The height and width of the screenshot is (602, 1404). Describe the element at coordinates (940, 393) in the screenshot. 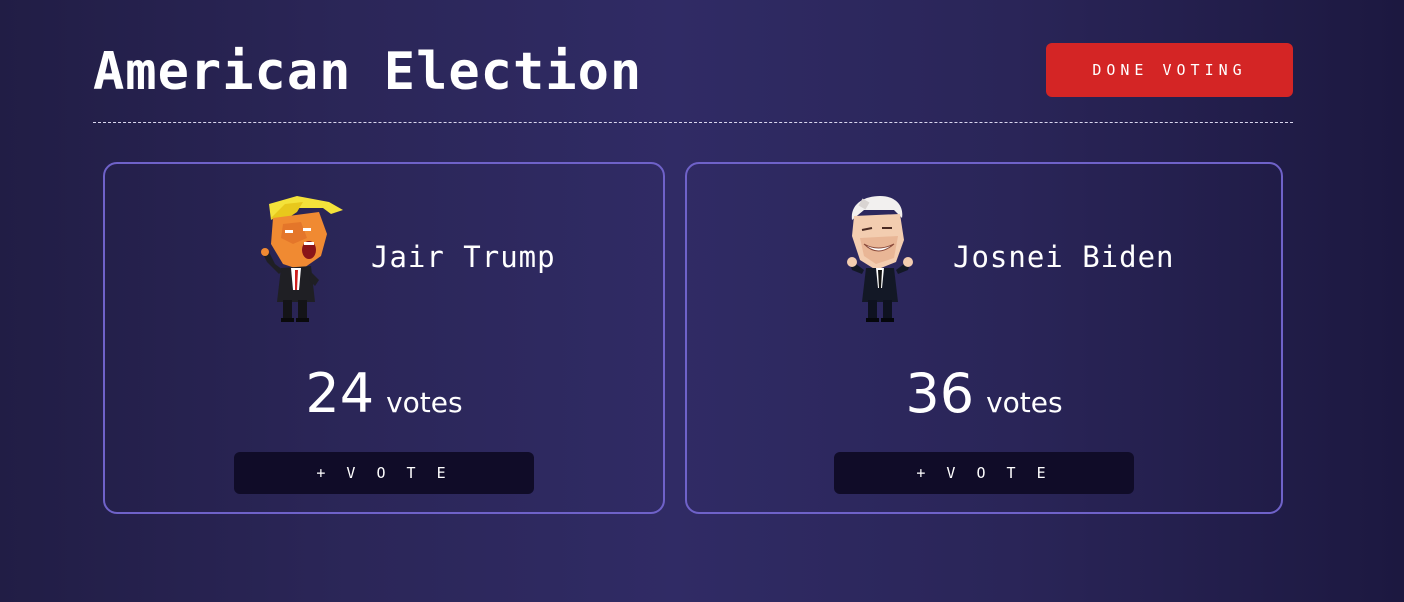

I see `vote-count: 36` at that location.